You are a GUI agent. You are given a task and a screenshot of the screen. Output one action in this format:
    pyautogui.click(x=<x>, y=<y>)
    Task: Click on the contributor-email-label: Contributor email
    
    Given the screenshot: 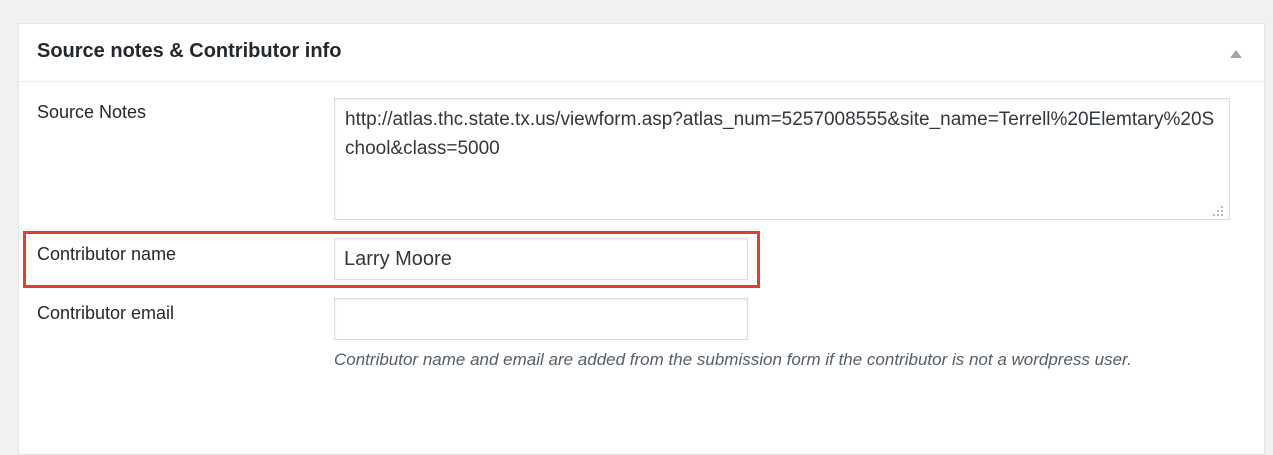 What is the action you would take?
    pyautogui.click(x=106, y=313)
    